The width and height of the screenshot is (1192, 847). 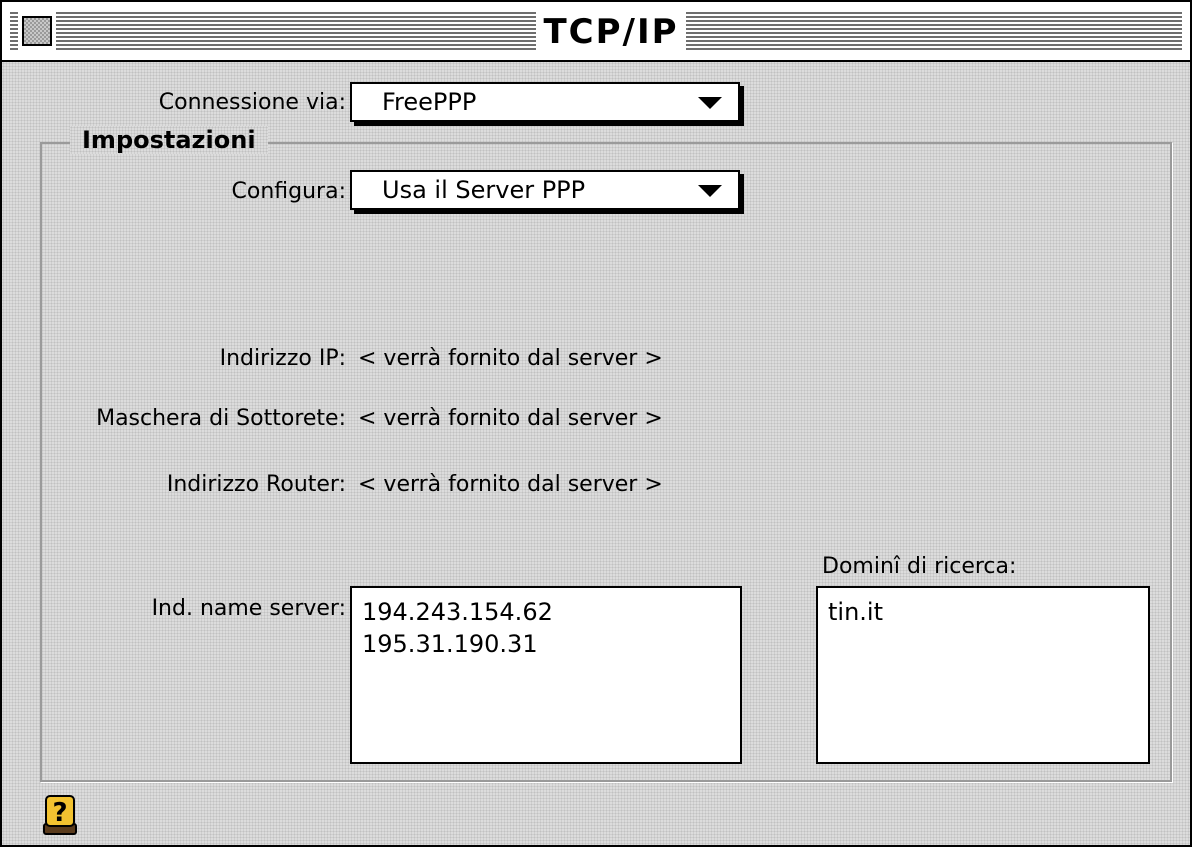 What do you see at coordinates (169, 140) in the screenshot?
I see `settings-group-title: Impostazioni` at bounding box center [169, 140].